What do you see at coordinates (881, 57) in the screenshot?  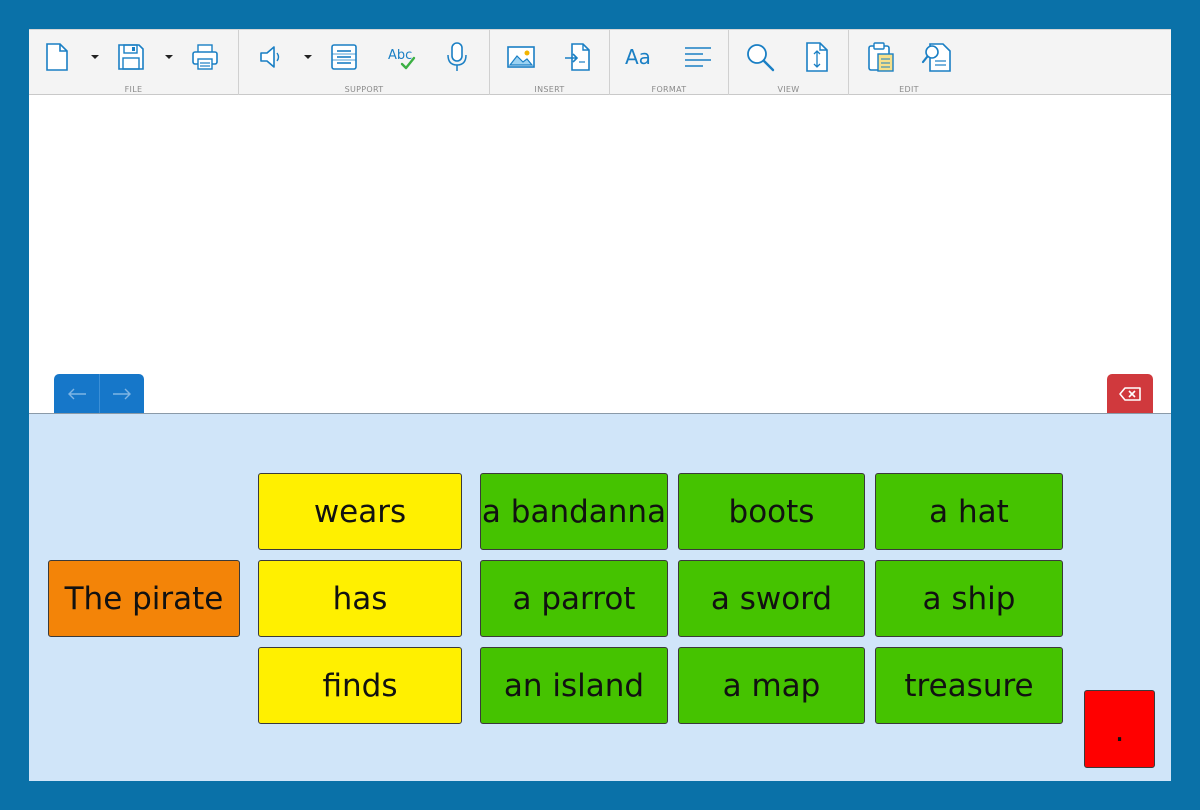 I see `paste-icon` at bounding box center [881, 57].